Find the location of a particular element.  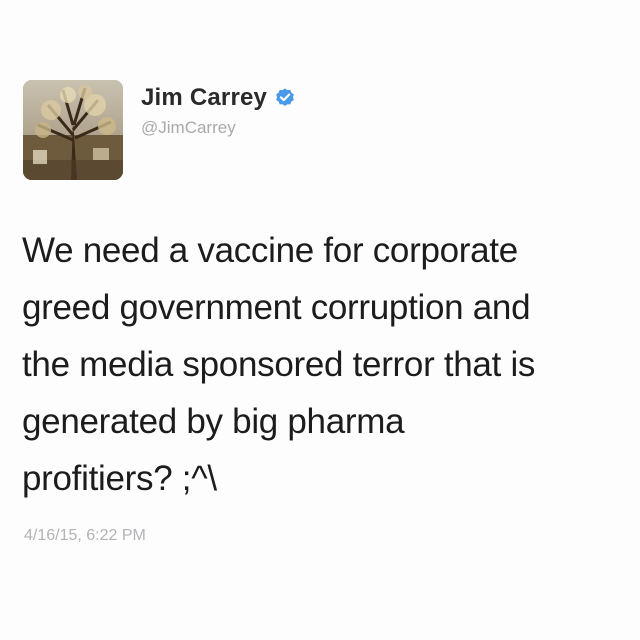

author-name-row: Jim Carrey is located at coordinates (218, 98).